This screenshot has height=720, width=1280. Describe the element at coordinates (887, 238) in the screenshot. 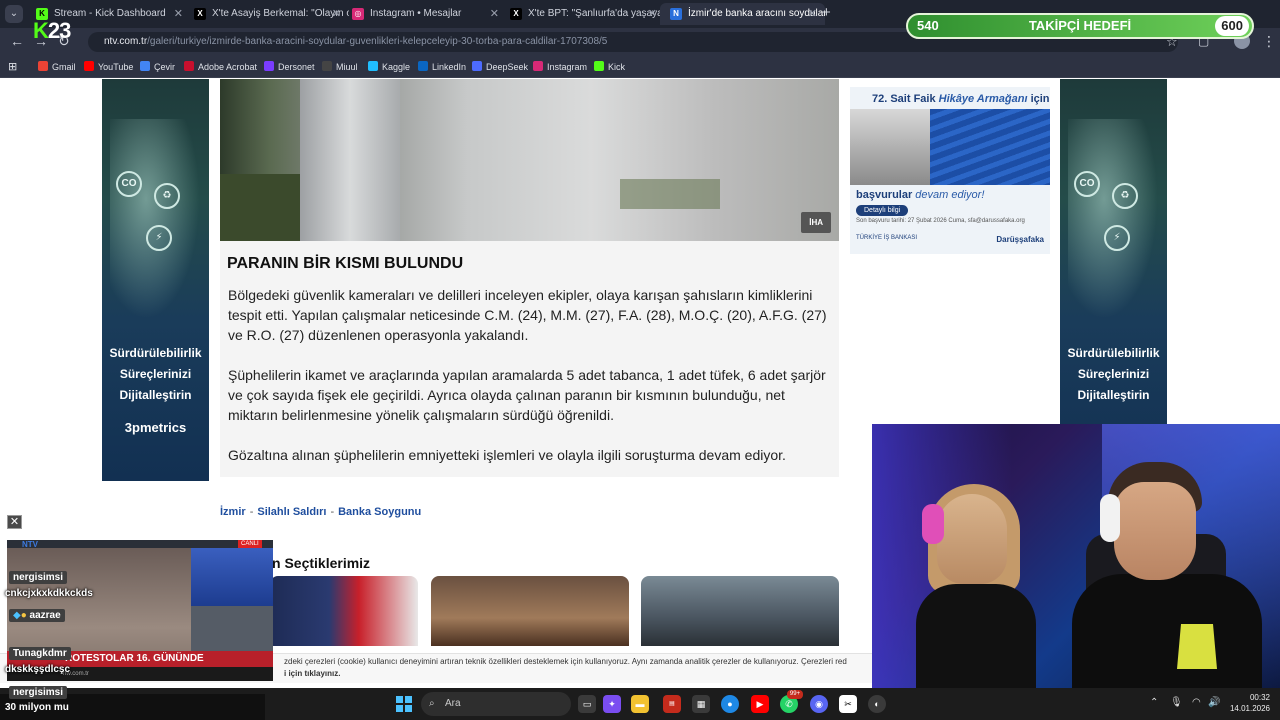

I see `promo-bank-logo: TÜRKİYE İŞ BANKASI` at that location.